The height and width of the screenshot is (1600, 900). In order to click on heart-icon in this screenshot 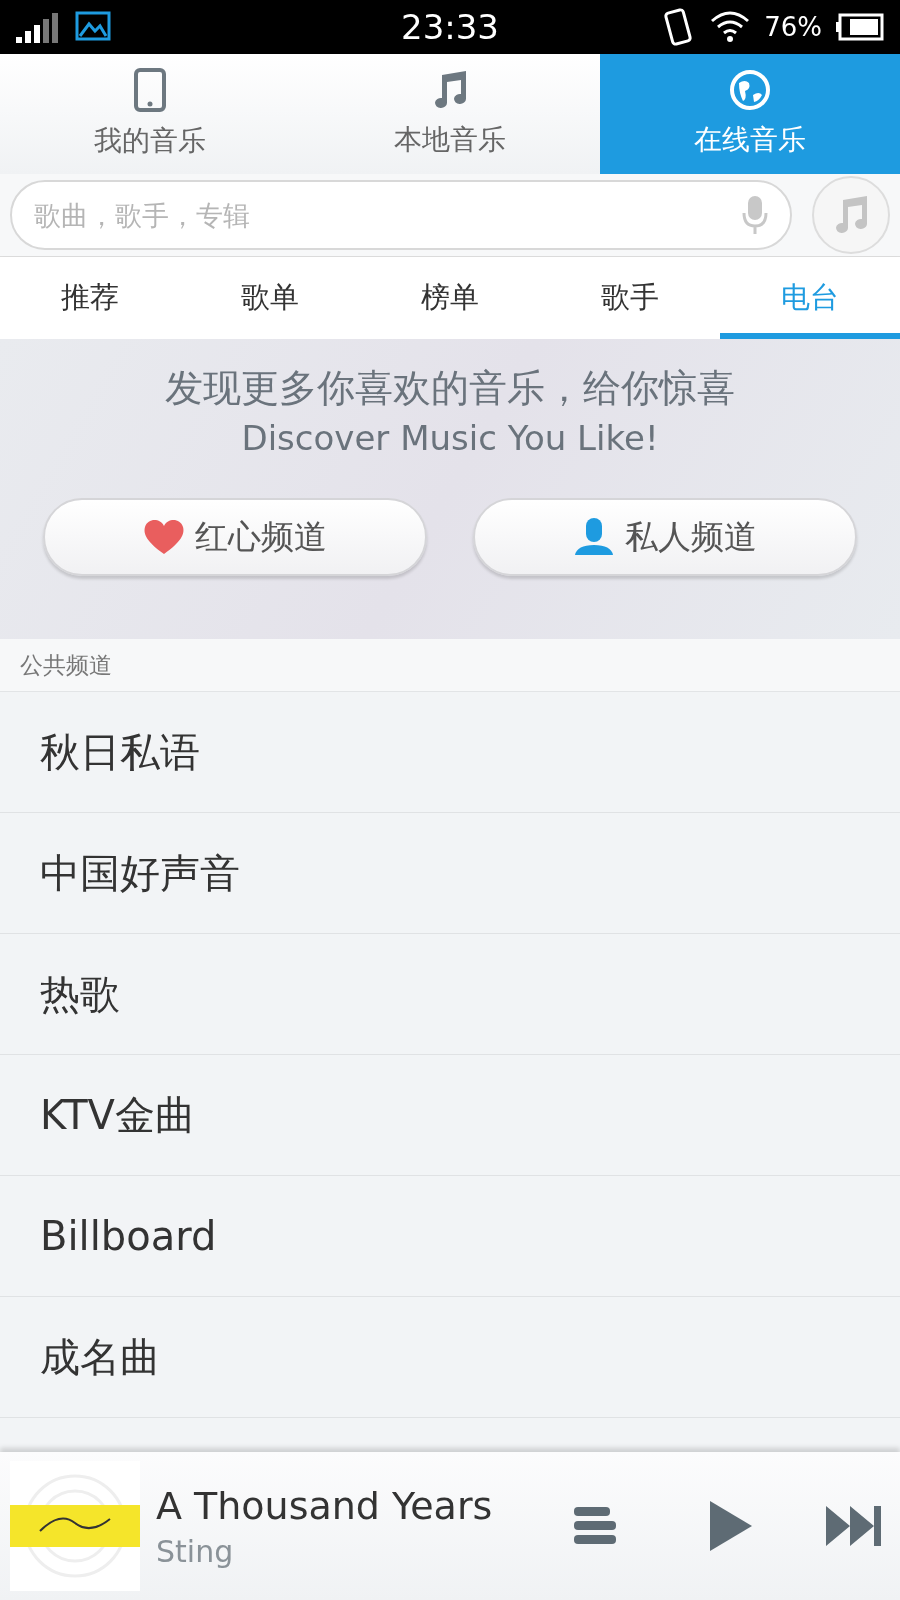, I will do `click(164, 537)`.